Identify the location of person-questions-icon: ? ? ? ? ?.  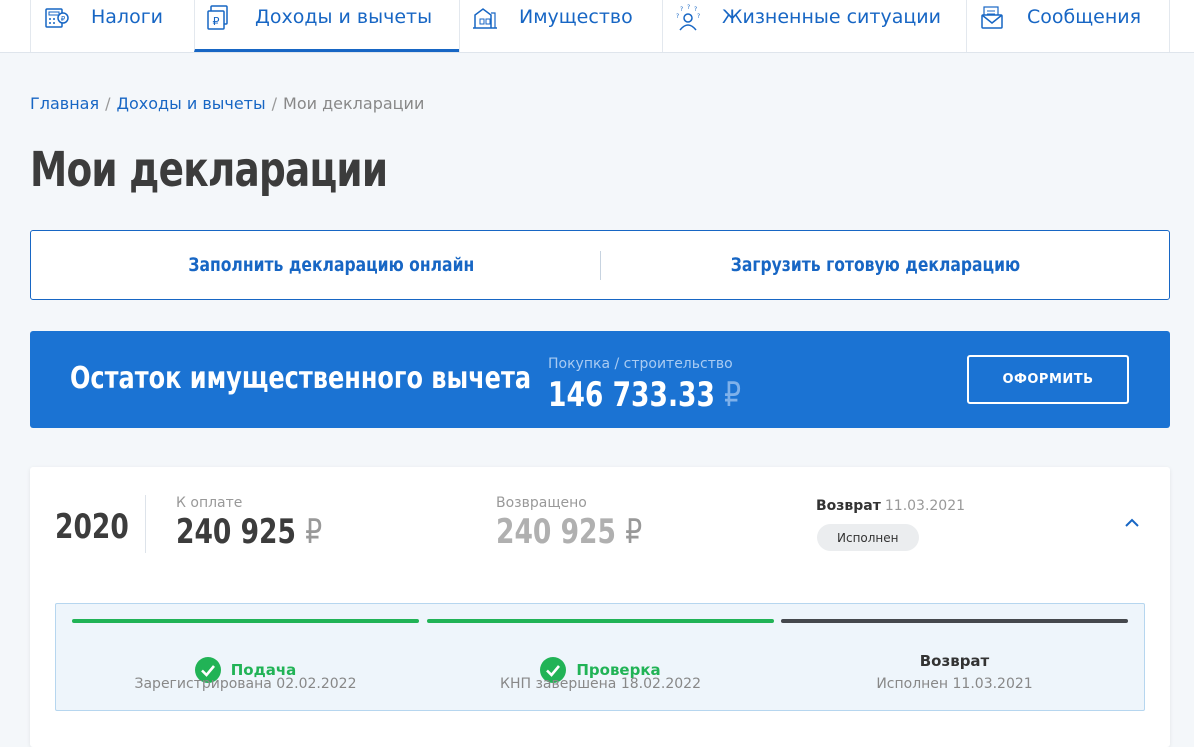
(688, 17).